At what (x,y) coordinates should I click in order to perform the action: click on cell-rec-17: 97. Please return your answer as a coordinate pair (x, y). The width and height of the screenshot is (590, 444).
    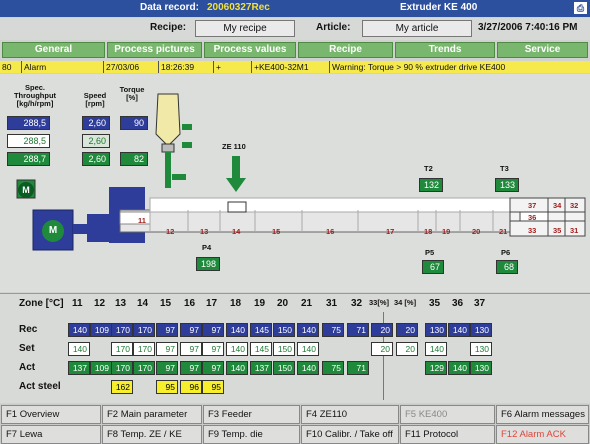
    Looking at the image, I should click on (213, 330).